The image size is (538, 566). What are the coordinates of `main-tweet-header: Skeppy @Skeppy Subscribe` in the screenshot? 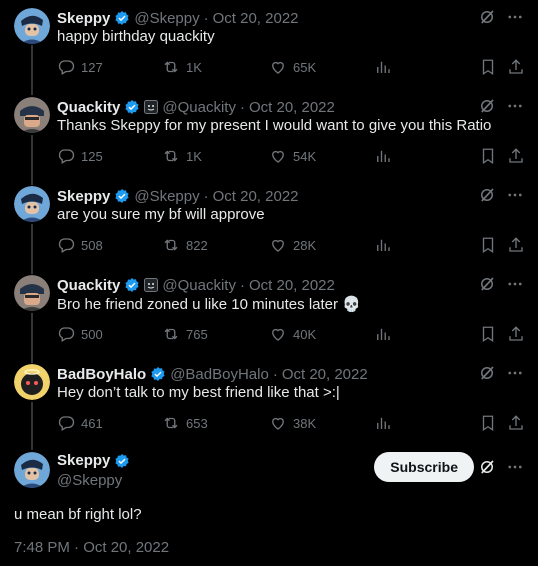 It's located at (269, 474).